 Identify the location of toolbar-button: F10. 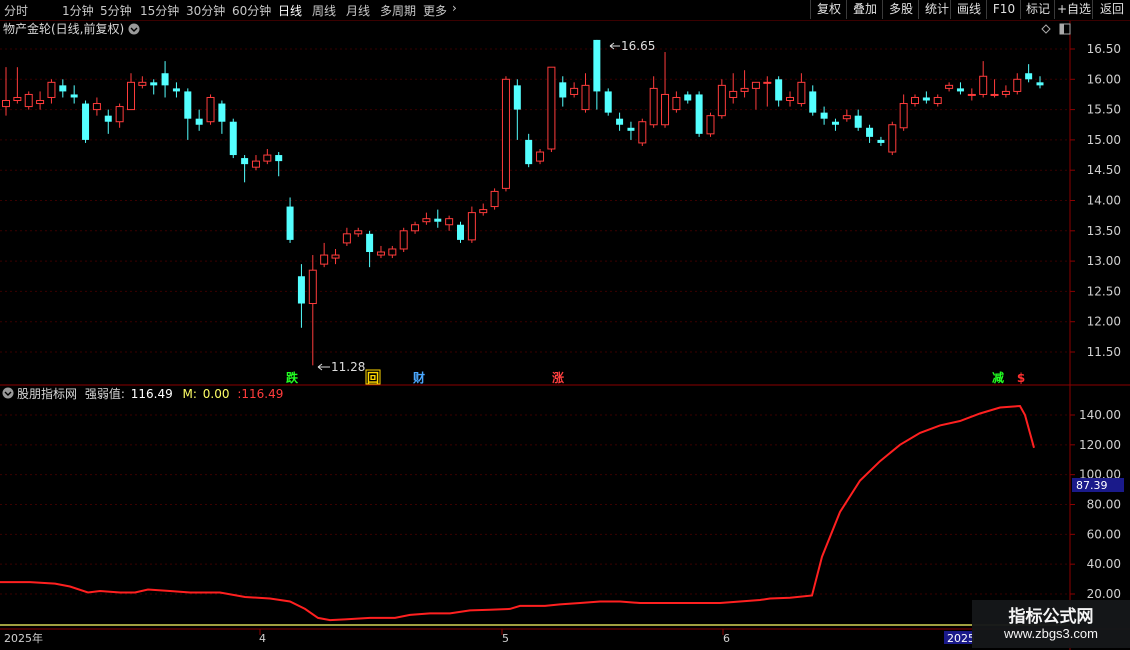
(1003, 9).